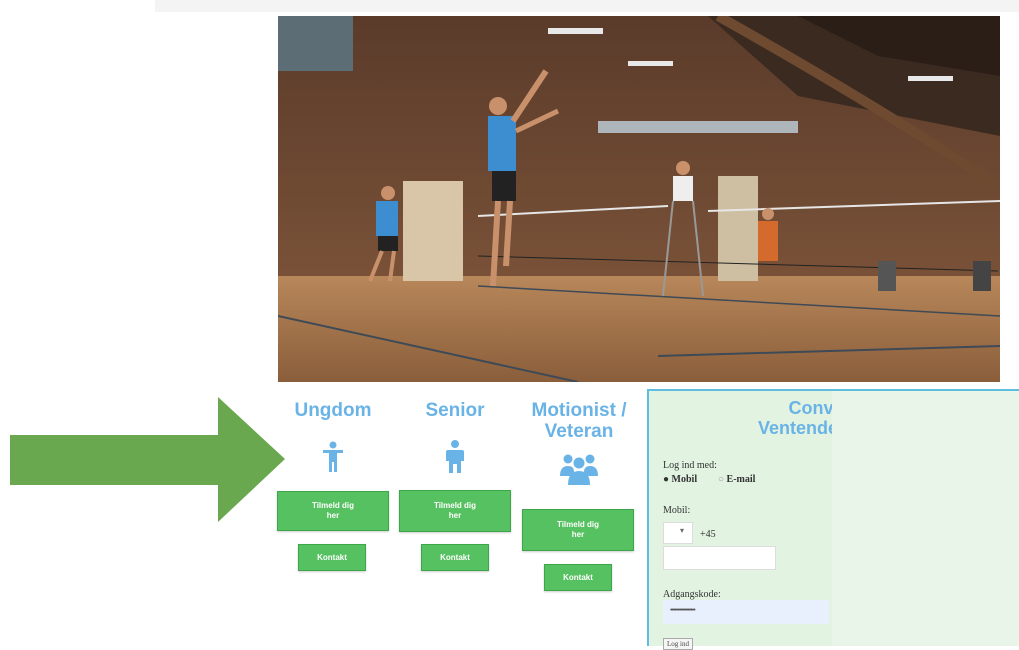  I want to click on country-code-value: +45, so click(708, 534).